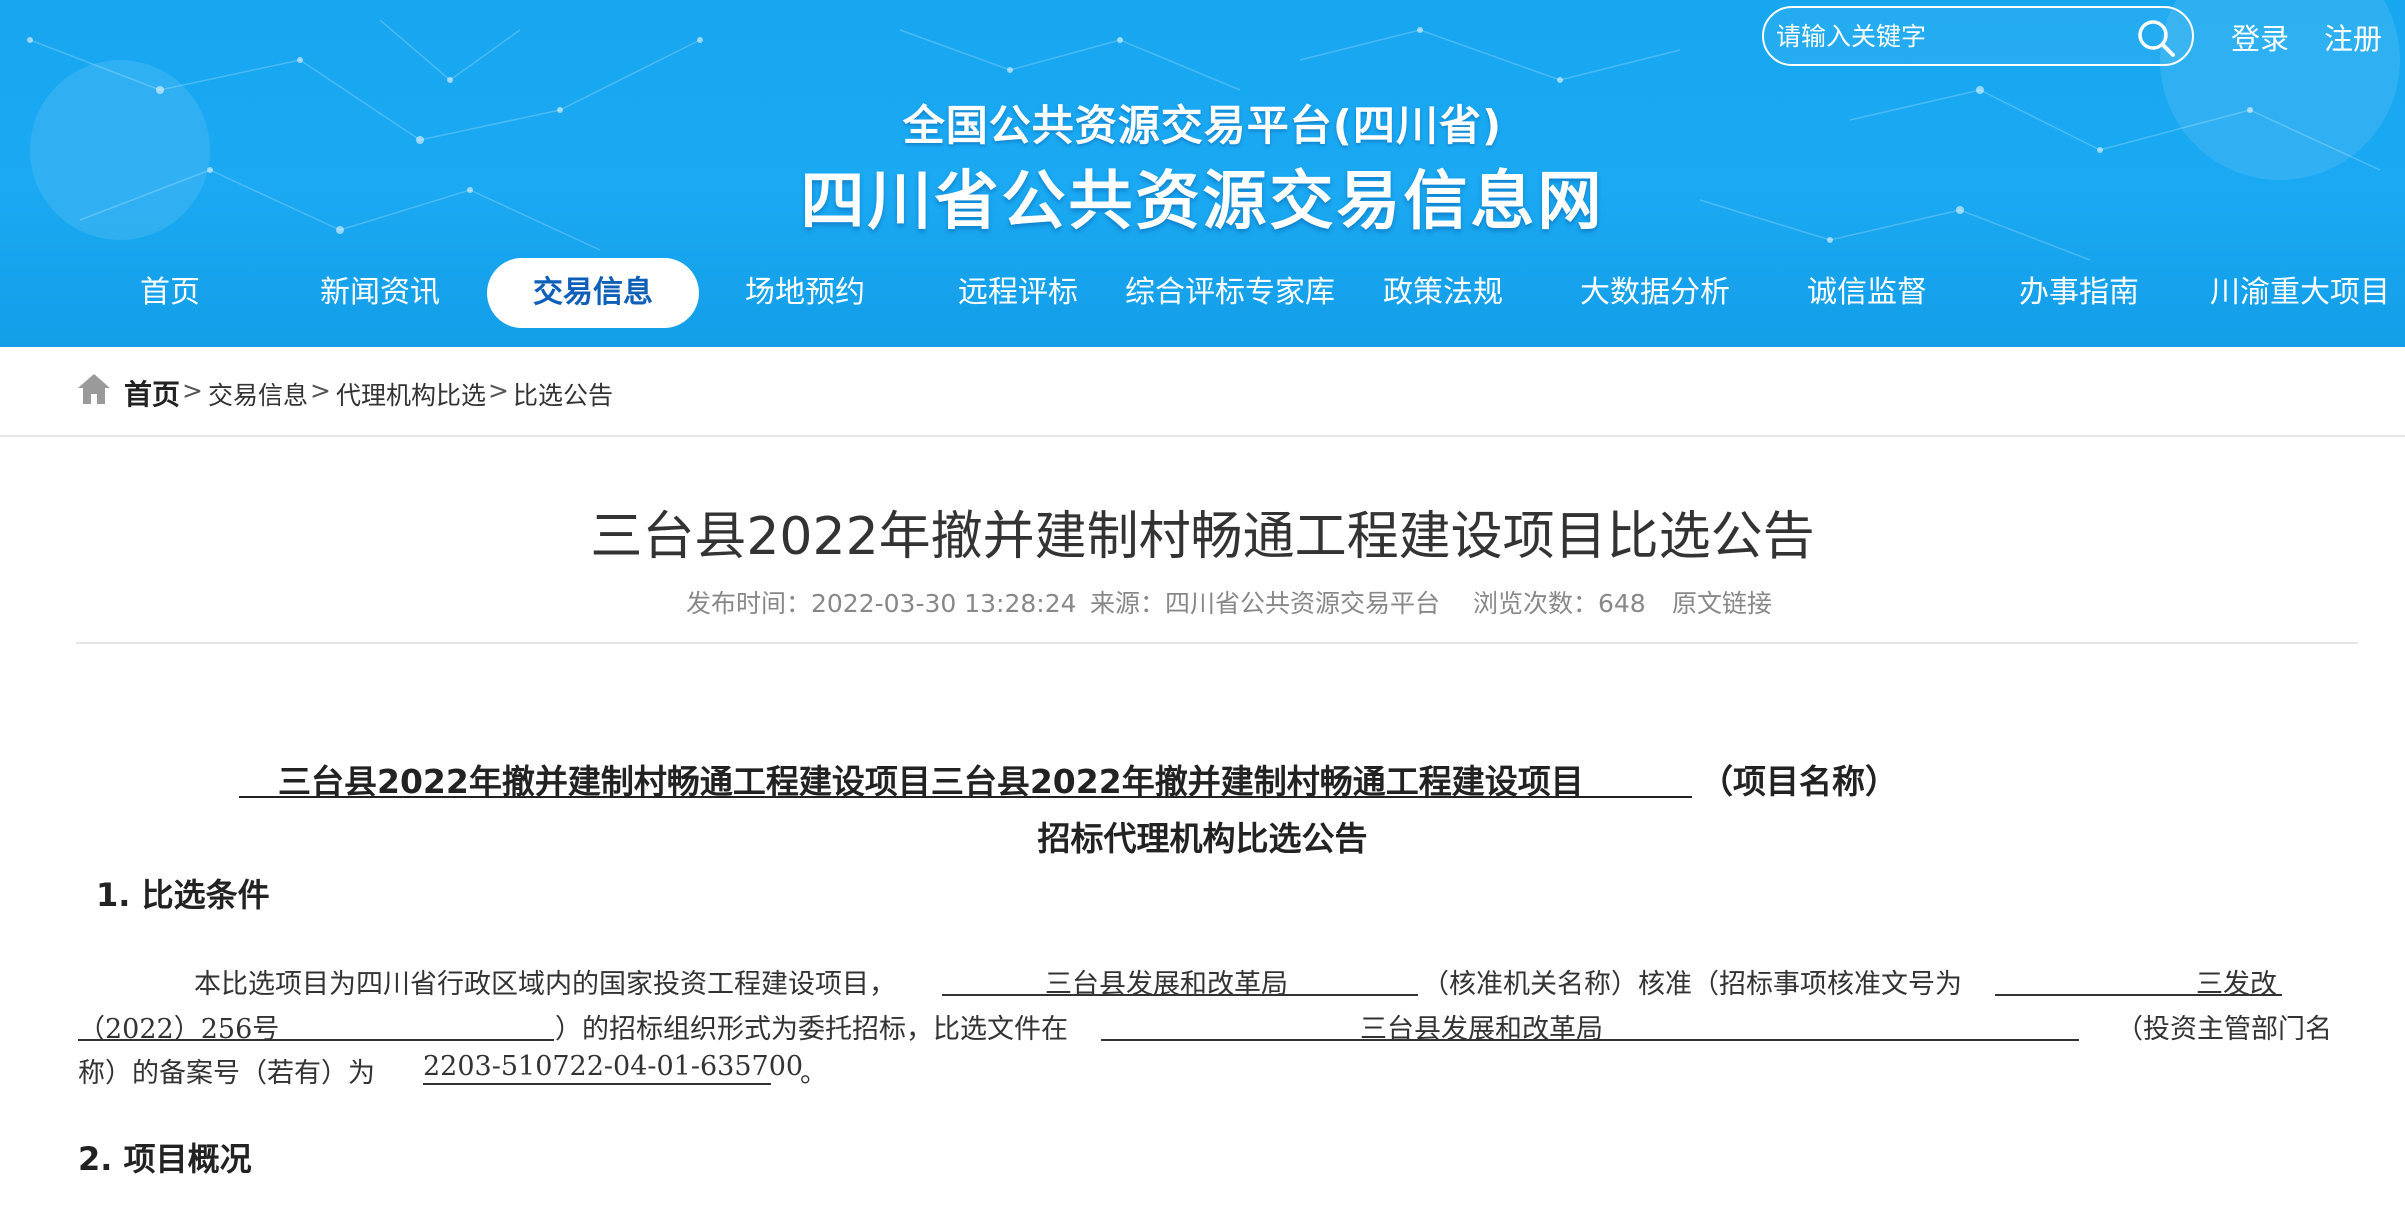 The height and width of the screenshot is (1226, 2405). What do you see at coordinates (545, 984) in the screenshot?
I see `paragraph-text: 本比选项目为四川省行政区域内的国家投资工程建设项目，` at bounding box center [545, 984].